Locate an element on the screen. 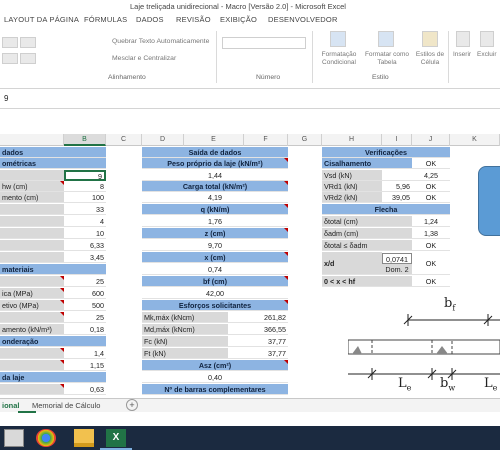 Image resolution: width=500 pixels, height=450 pixels. terminal-icon is located at coordinates (14, 438).